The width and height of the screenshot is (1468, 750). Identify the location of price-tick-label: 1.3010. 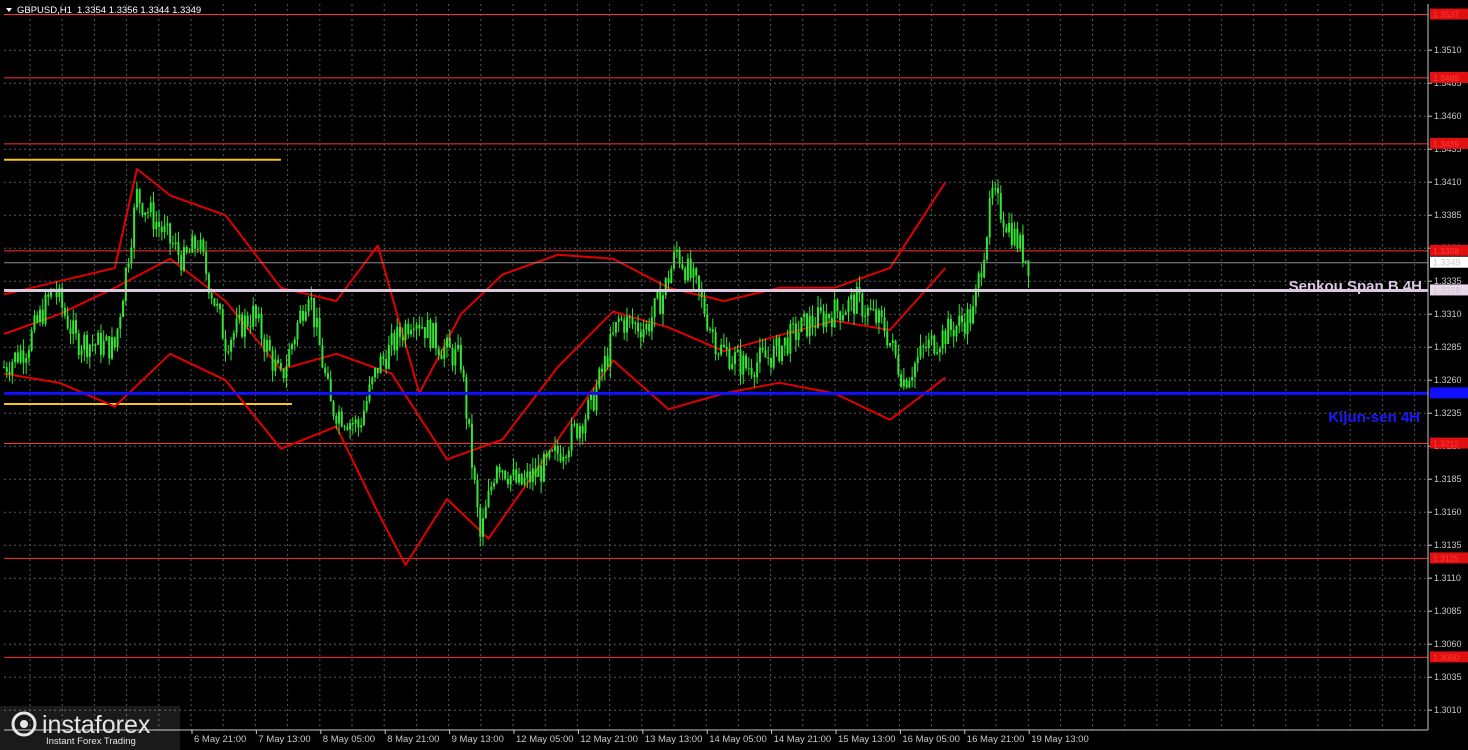
(1448, 710).